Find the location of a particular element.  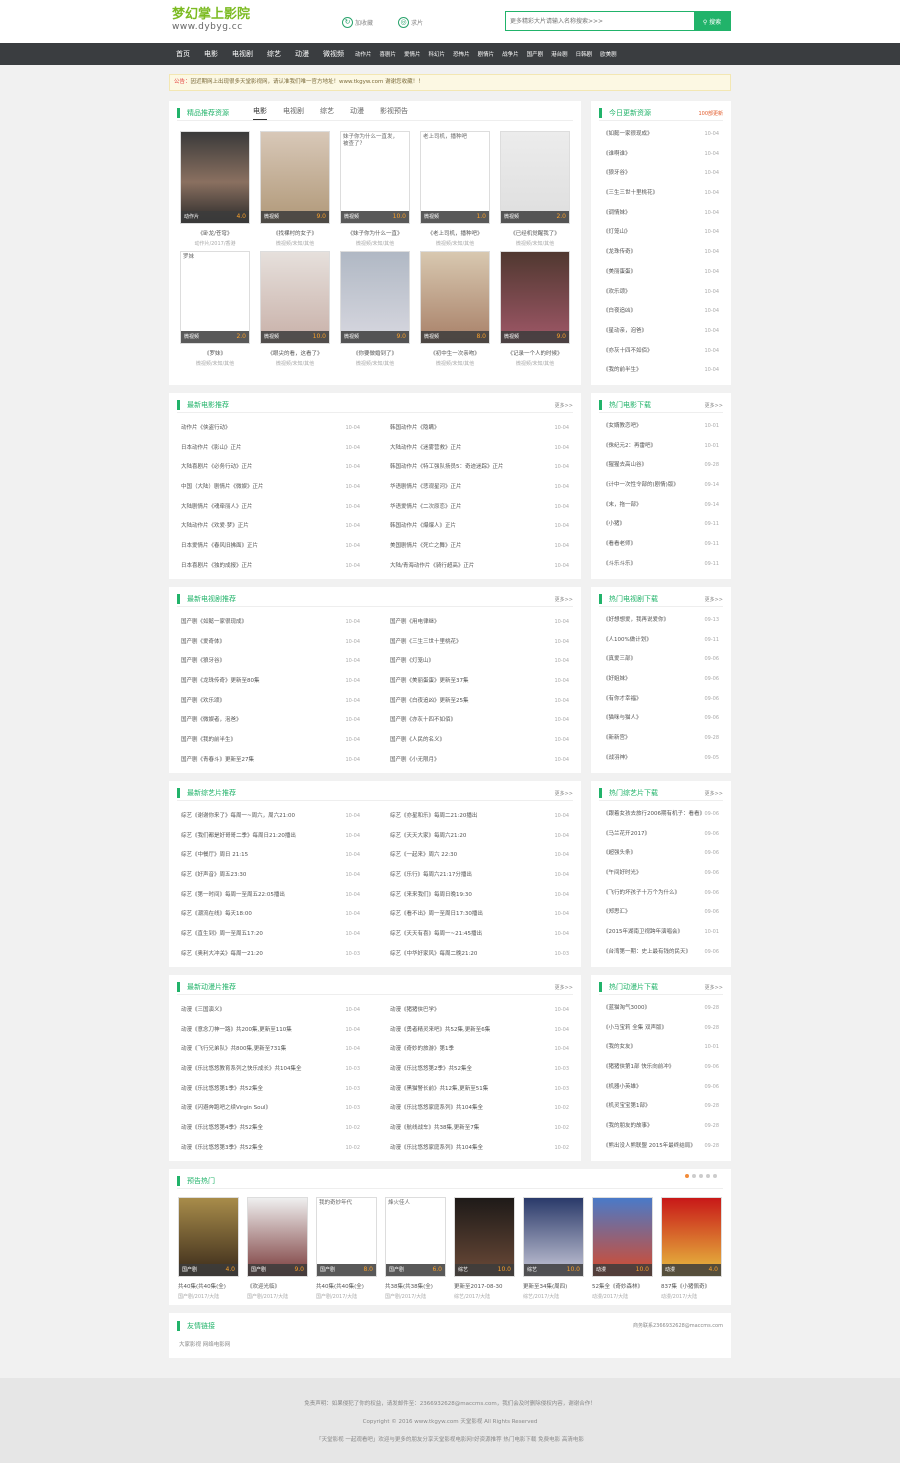

list-item: 动漫《意念刀神一路》共200集,更新至110集 10-04 is located at coordinates (270, 1031).